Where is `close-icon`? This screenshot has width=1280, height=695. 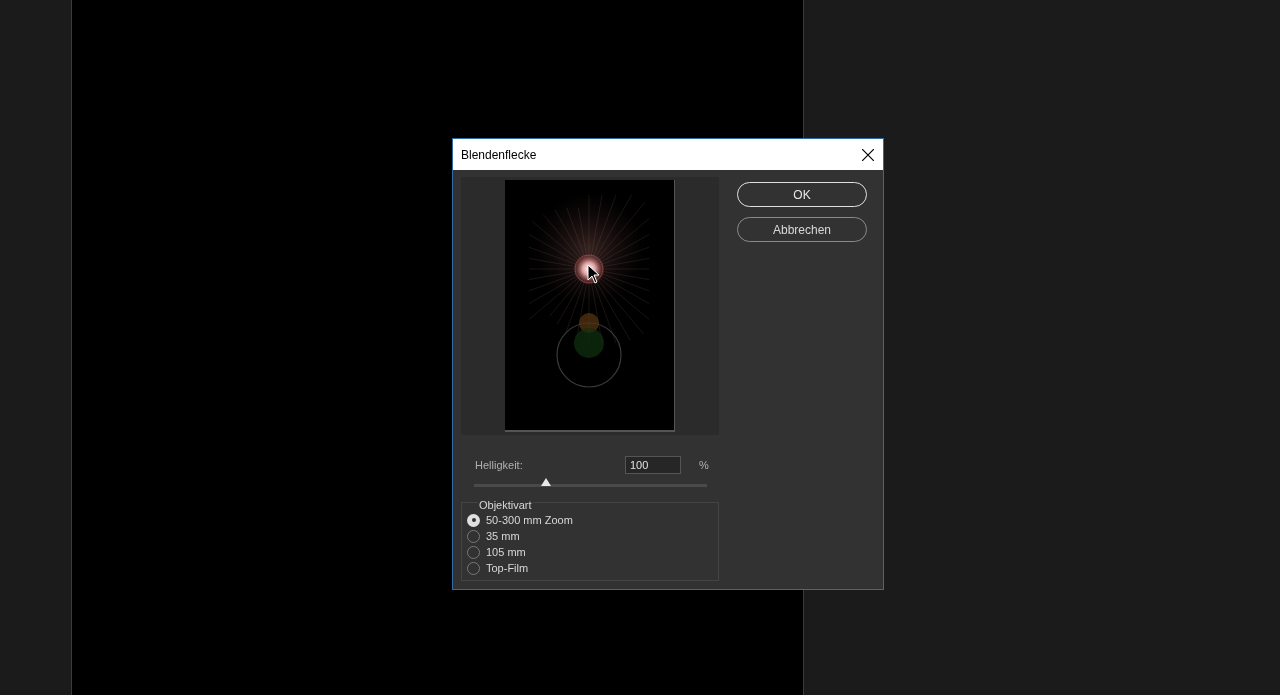 close-icon is located at coordinates (868, 154).